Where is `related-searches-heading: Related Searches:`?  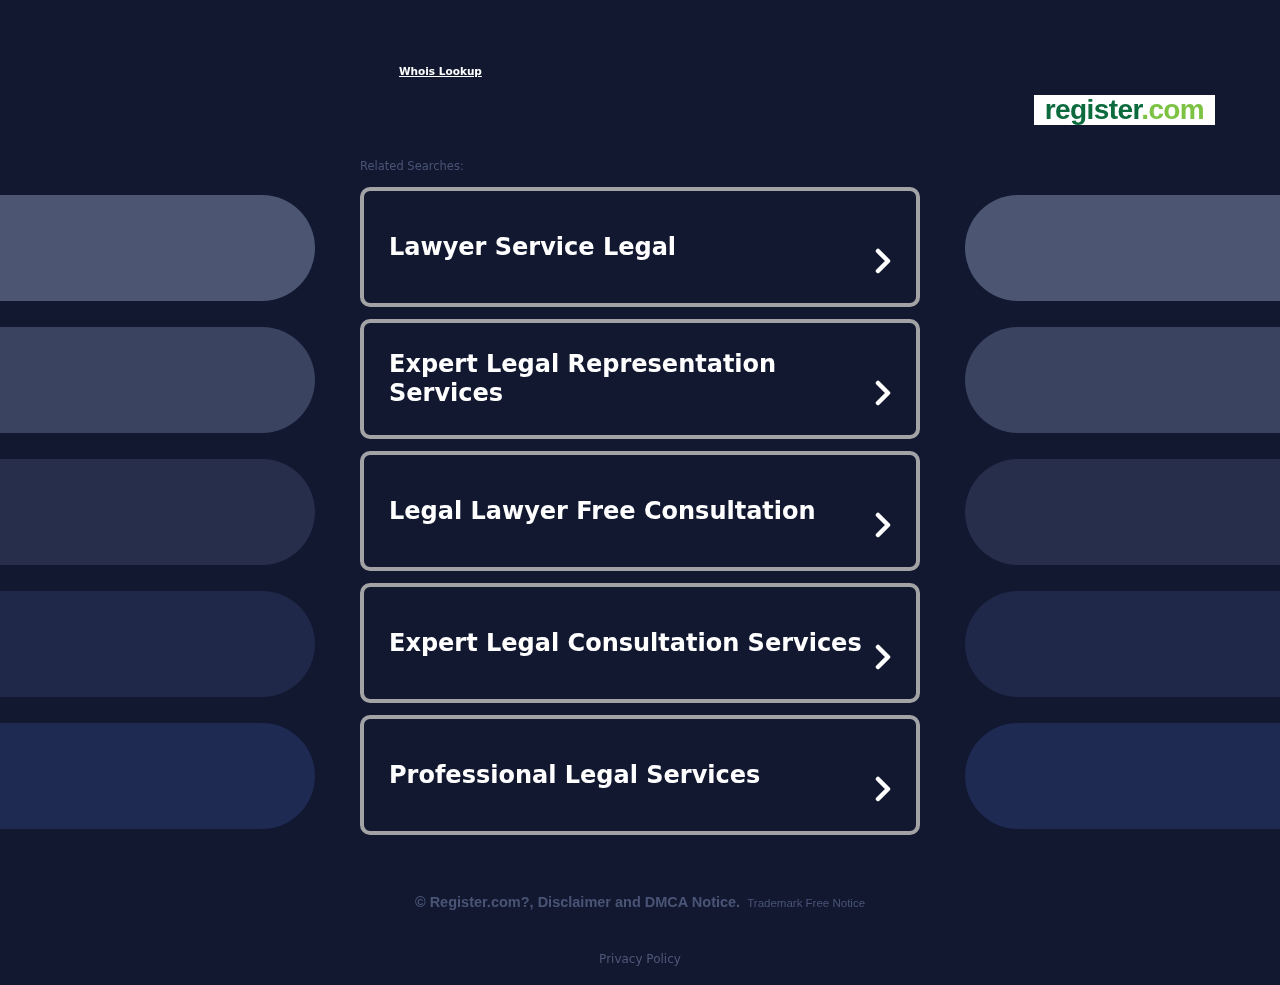
related-searches-heading: Related Searches: is located at coordinates (412, 166).